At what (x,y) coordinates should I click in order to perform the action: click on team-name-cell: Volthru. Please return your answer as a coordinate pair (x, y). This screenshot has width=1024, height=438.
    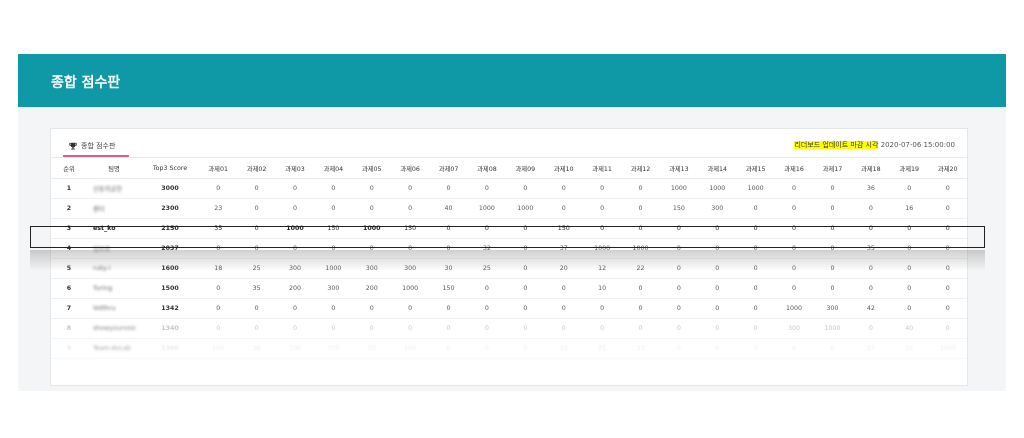
    Looking at the image, I should click on (114, 308).